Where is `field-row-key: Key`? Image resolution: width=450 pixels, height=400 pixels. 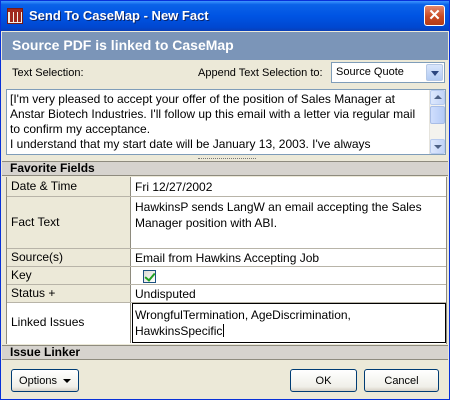
field-row-key: Key is located at coordinates (226, 276).